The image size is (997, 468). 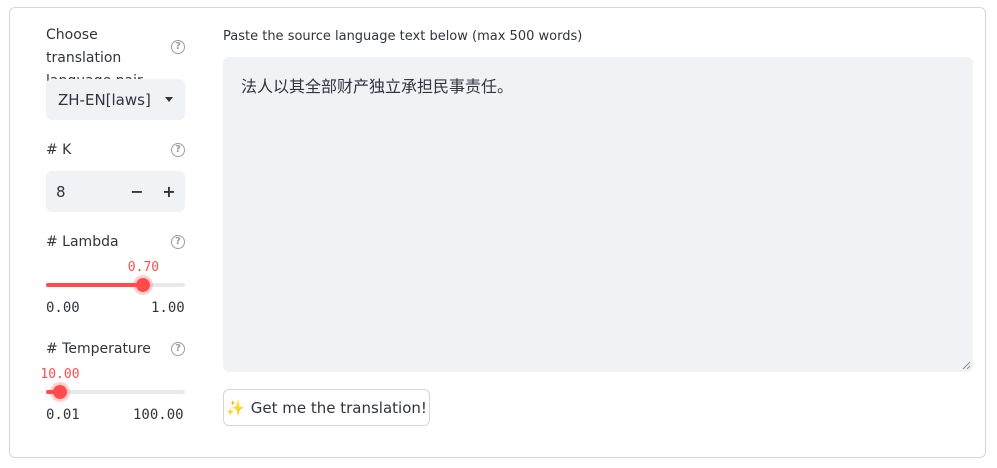 I want to click on temperature-label: # Temperature, so click(x=98, y=349).